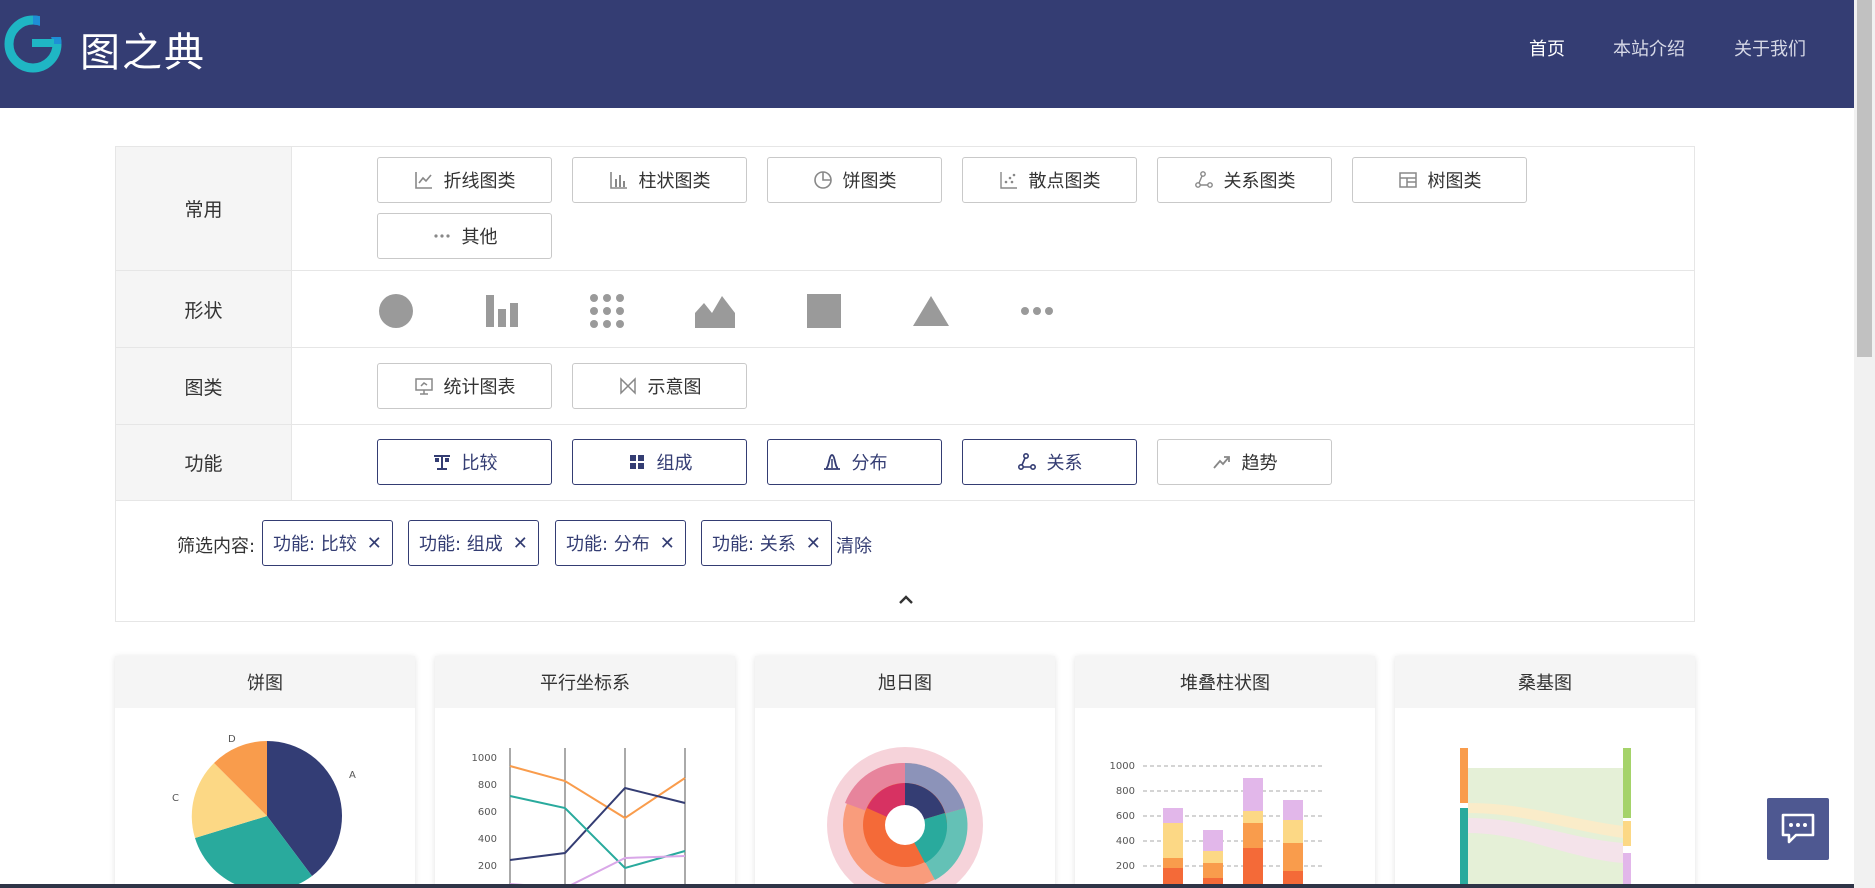  Describe the element at coordinates (1217, 824) in the screenshot. I see `stacked-bar-preview: 1000 800 600 400 200` at that location.